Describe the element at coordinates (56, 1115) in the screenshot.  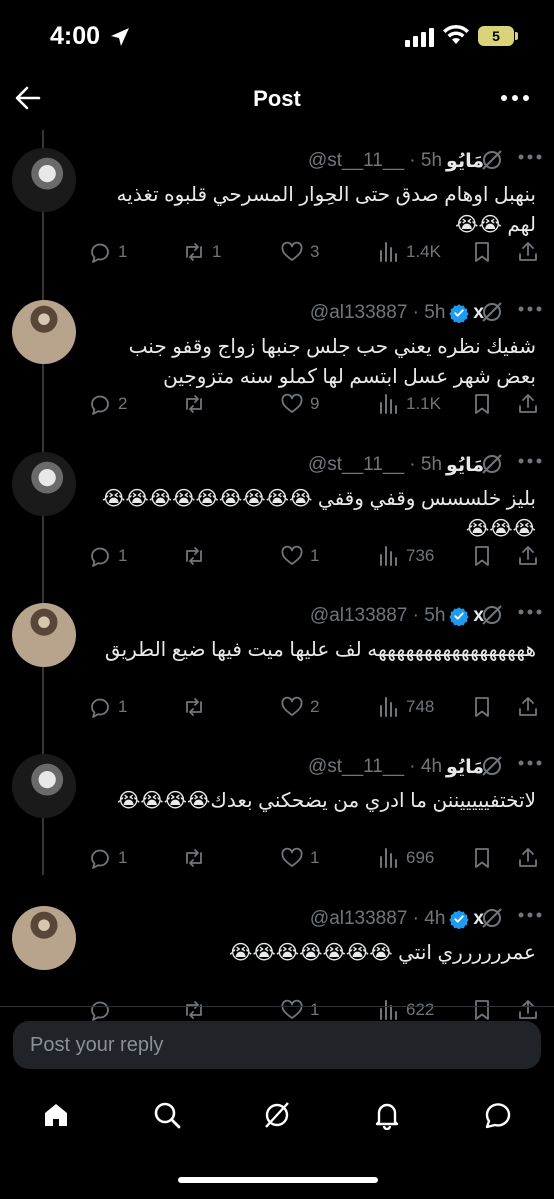
I see `home-icon` at that location.